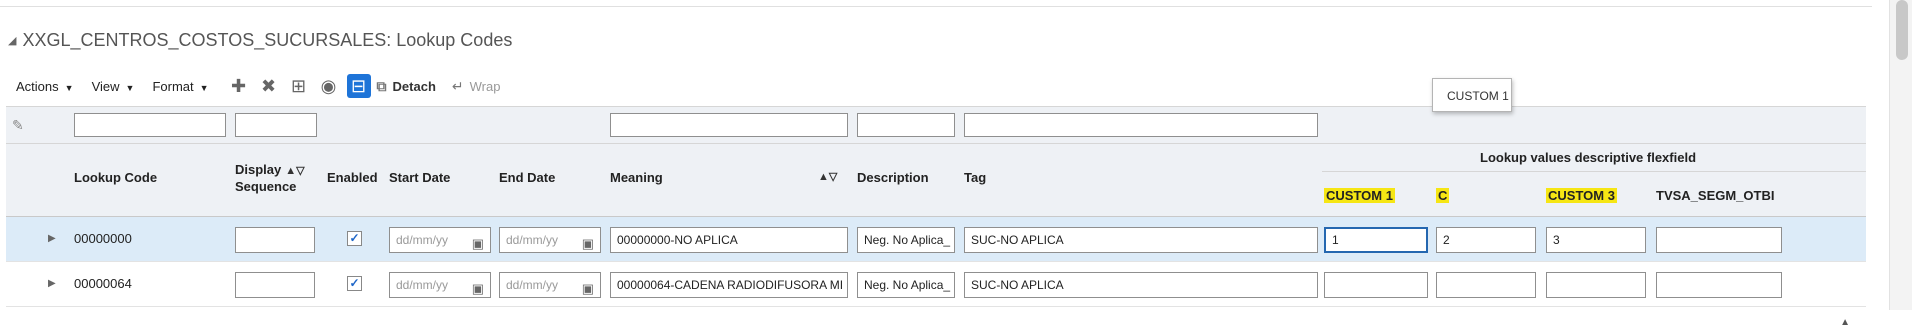 This screenshot has height=328, width=1912. Describe the element at coordinates (729, 285) in the screenshot. I see `meaning-input: 00000064-CADENA RADIODIFUSORA MI` at that location.